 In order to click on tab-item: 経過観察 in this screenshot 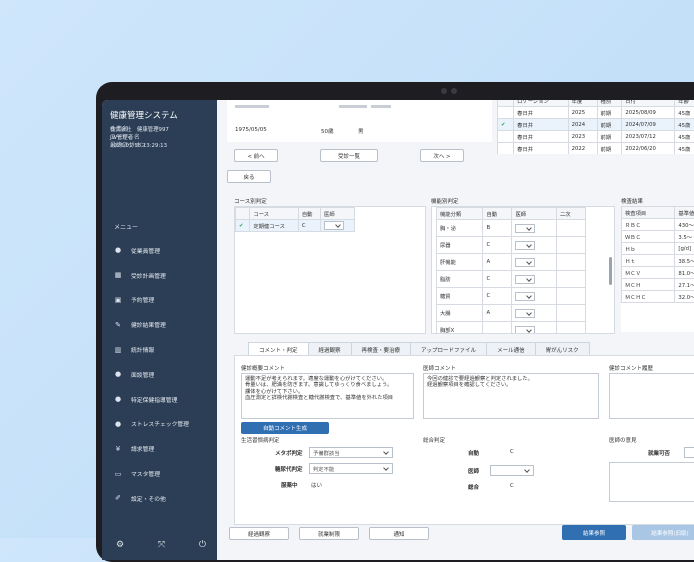, I will do `click(330, 349)`.